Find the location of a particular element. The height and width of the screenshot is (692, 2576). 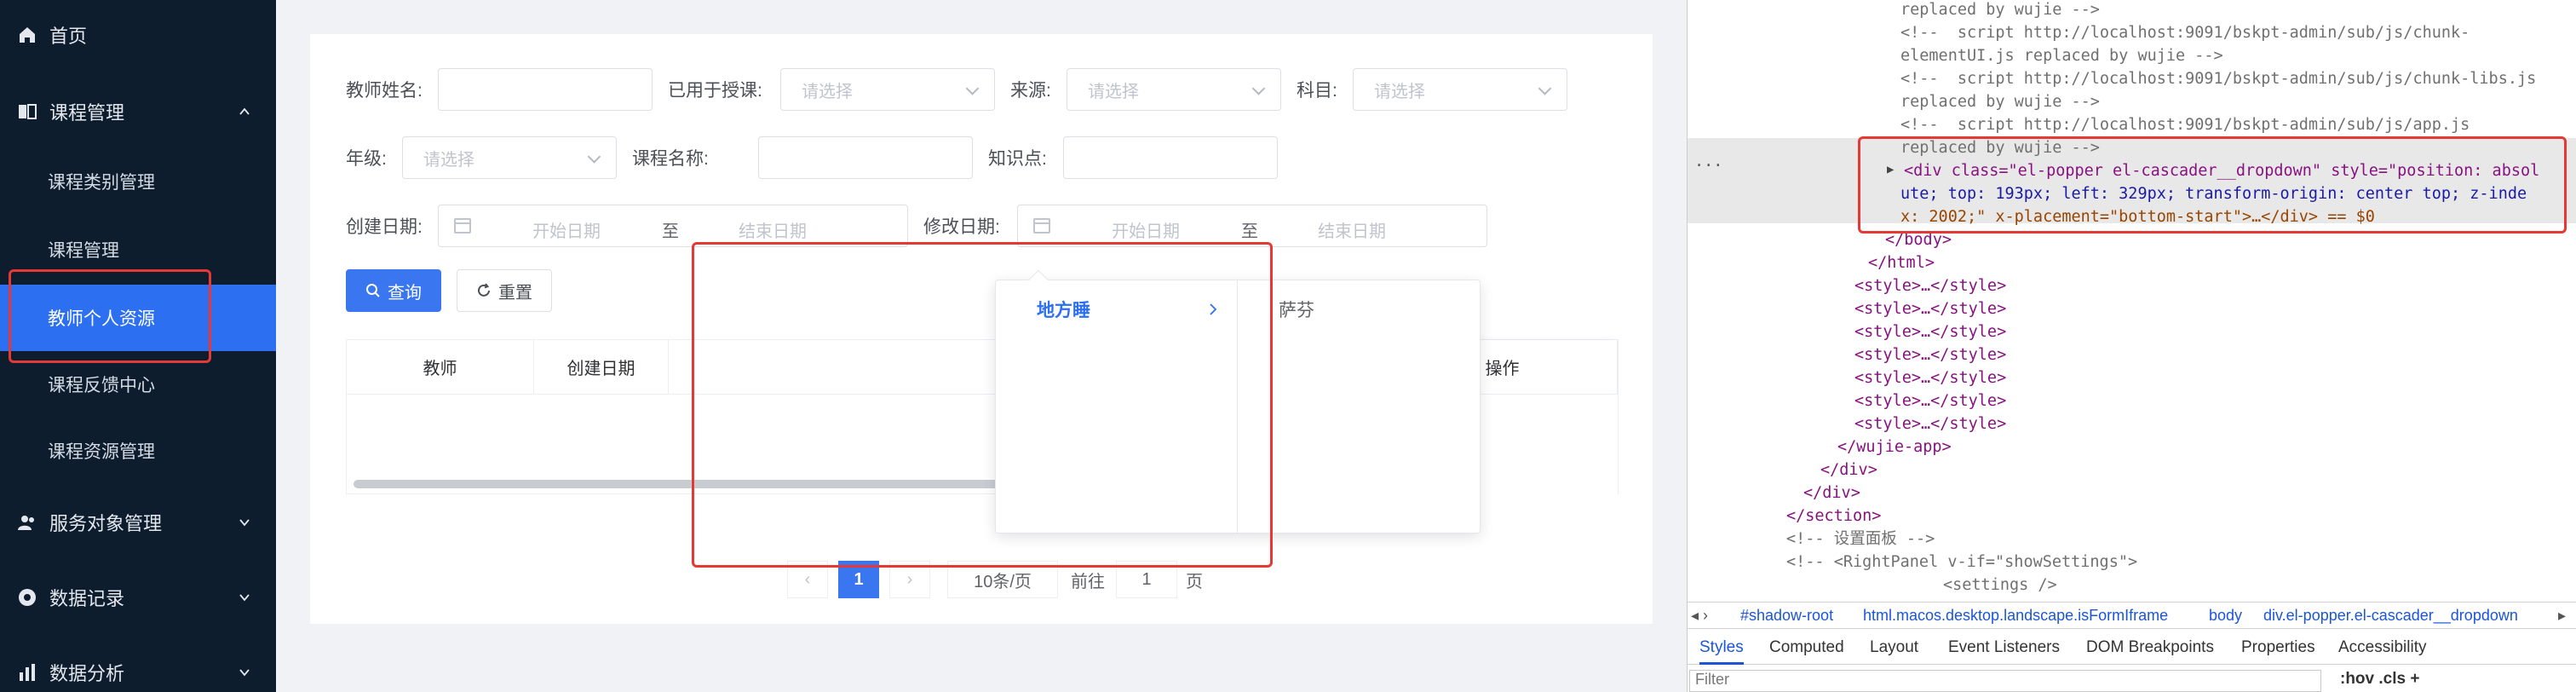

sidebar-item-course-management: 课程管理 is located at coordinates (138, 111).